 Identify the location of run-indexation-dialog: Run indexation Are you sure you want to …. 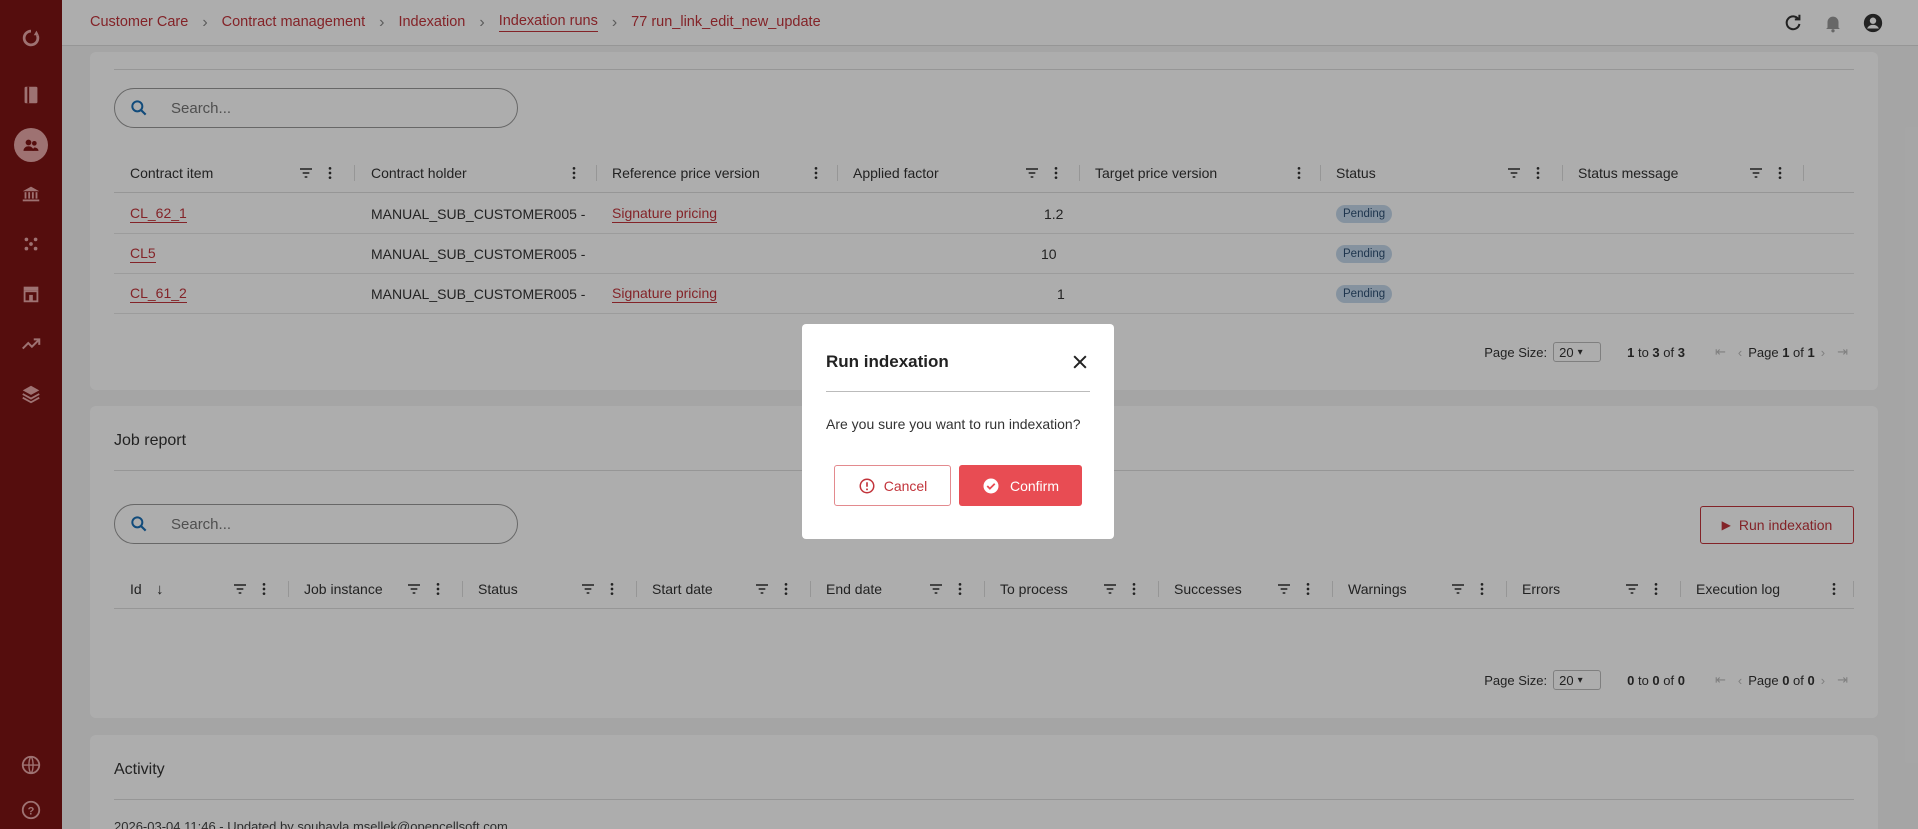
(958, 431).